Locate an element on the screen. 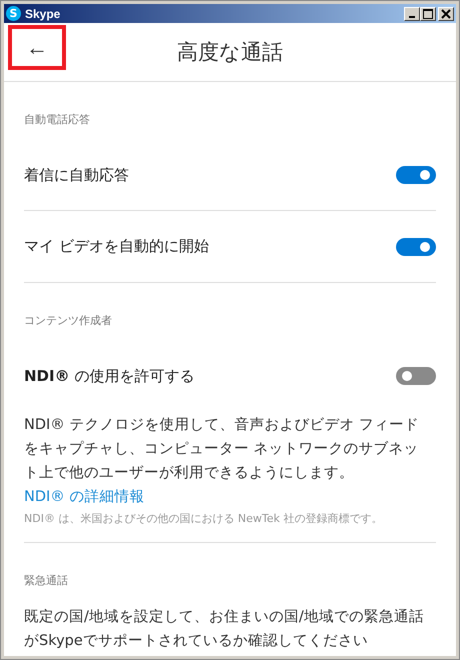 This screenshot has height=660, width=460. section-label: 緊急通話 is located at coordinates (46, 581).